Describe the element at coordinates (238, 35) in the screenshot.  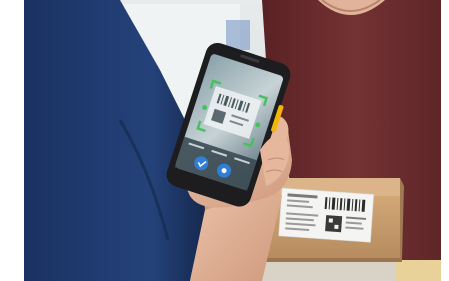
I see `shelf-object` at that location.